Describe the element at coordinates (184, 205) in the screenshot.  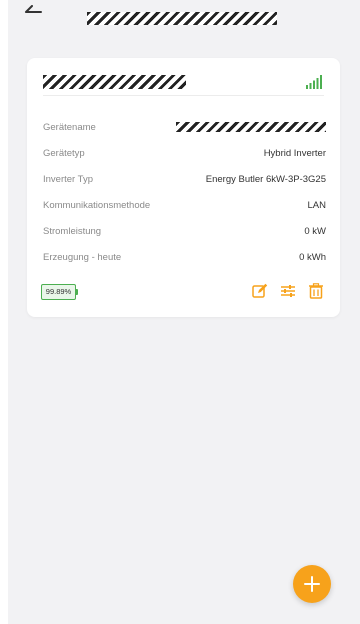
I see `detail-row-communication: Kommunikationsmethode LAN` at that location.